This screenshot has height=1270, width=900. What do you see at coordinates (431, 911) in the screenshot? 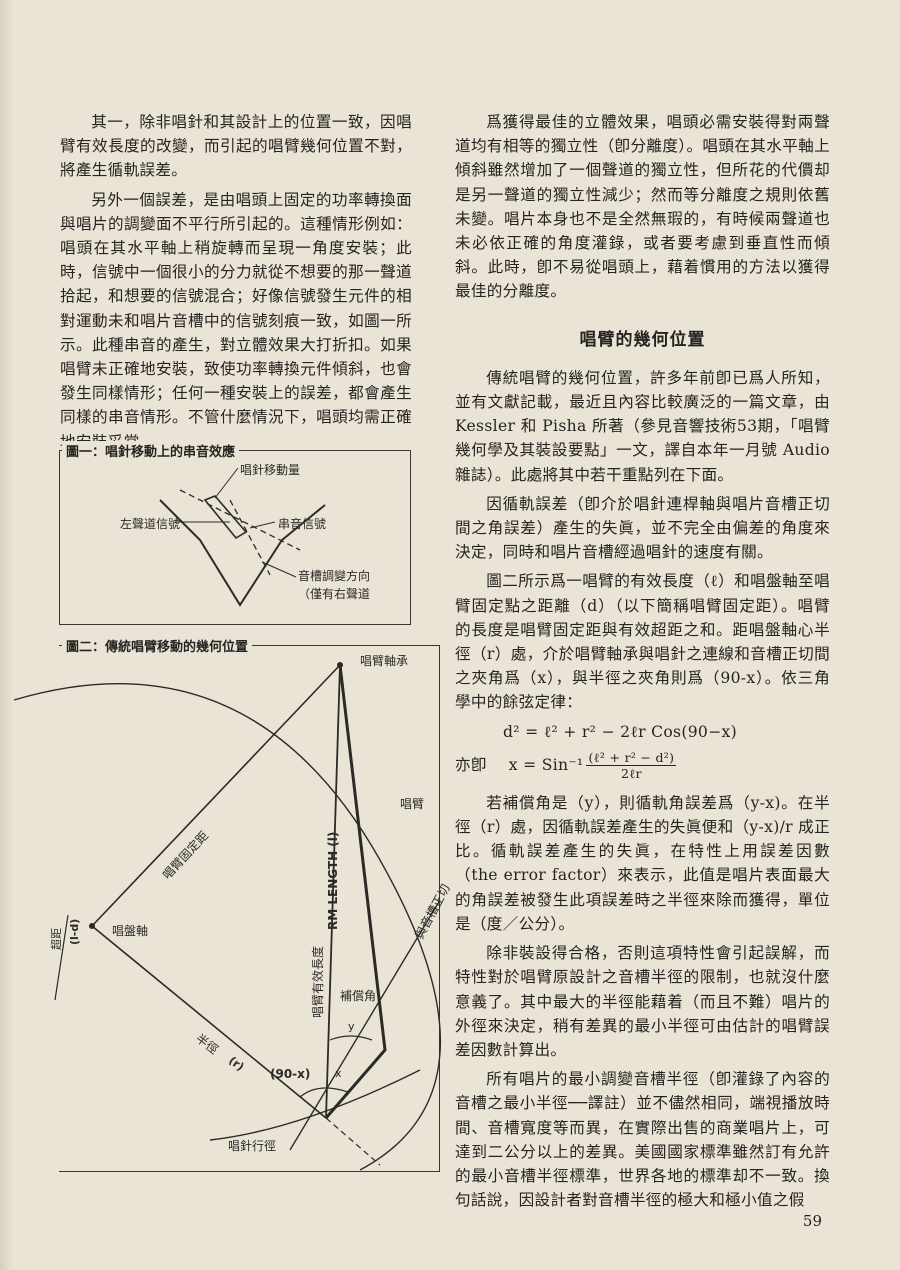
I see `label-tangent: 與音槽正切` at bounding box center [431, 911].